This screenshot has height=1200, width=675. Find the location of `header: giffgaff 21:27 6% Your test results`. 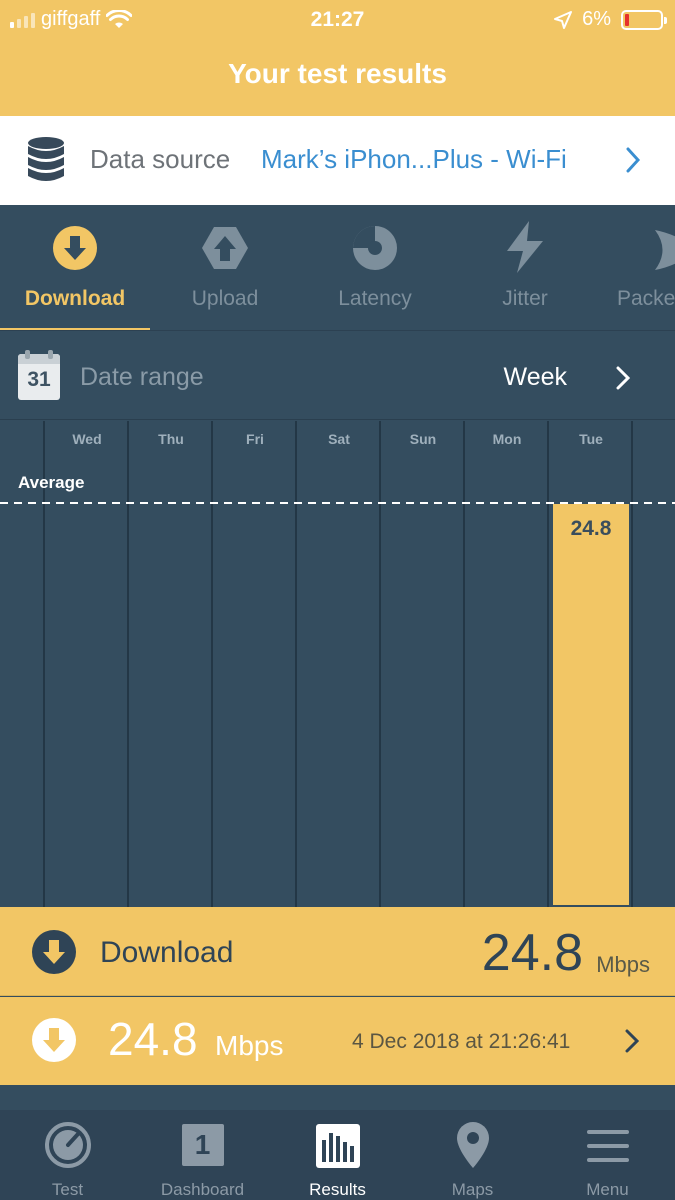

header: giffgaff 21:27 6% Your test results is located at coordinates (337, 58).